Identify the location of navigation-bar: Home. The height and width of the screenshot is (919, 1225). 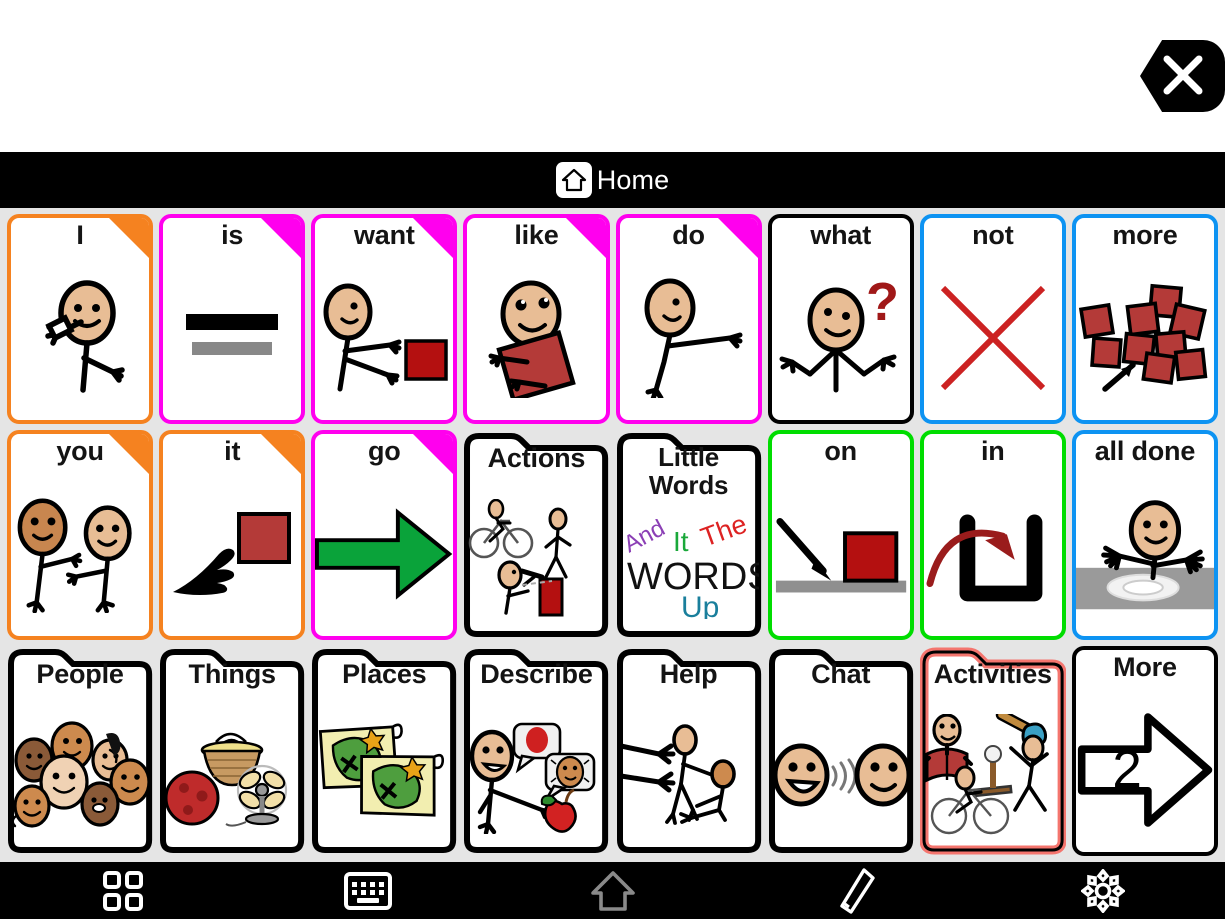
(612, 180).